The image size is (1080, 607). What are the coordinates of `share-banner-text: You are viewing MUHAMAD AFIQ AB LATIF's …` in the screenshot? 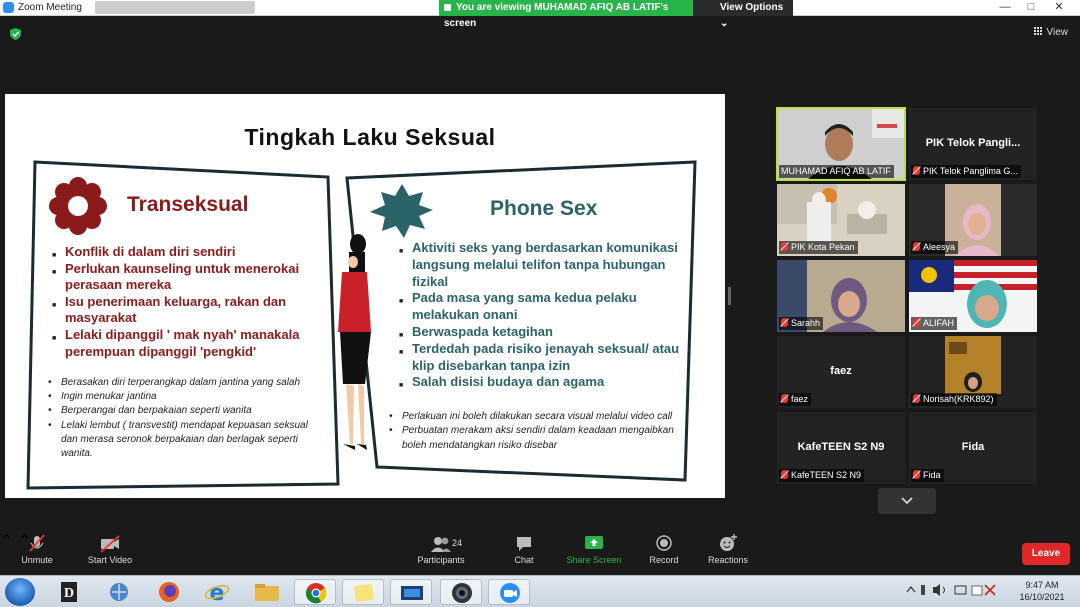 It's located at (556, 15).